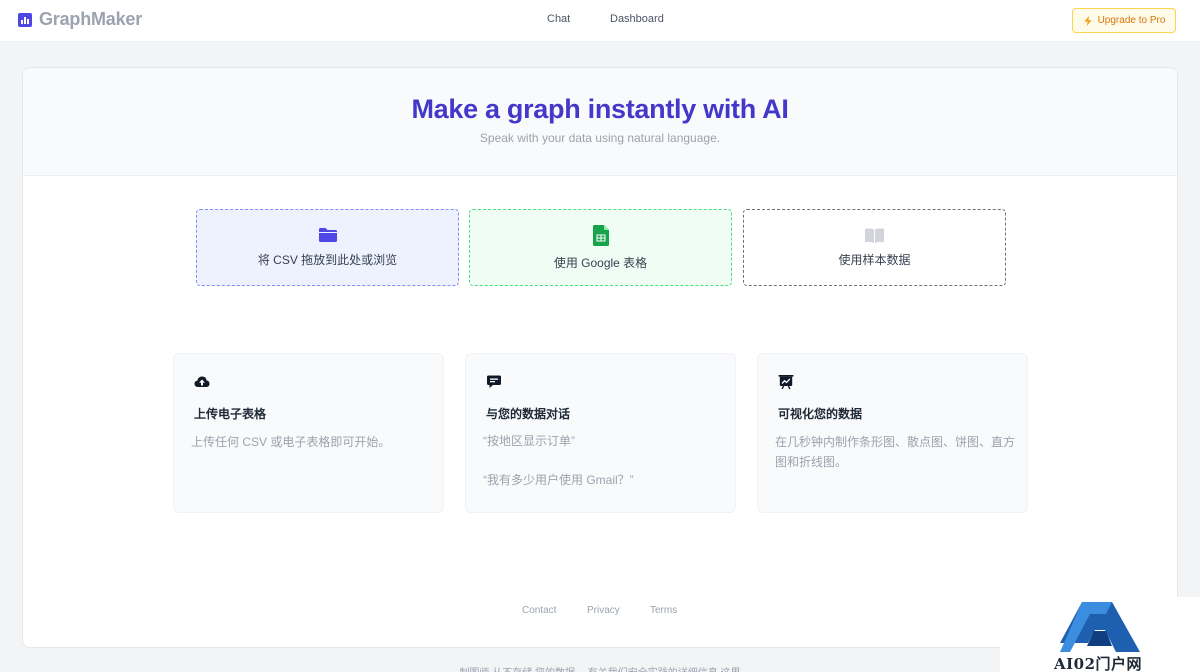 The image size is (1200, 672). What do you see at coordinates (494, 381) in the screenshot?
I see `chat-bubble-icon` at bounding box center [494, 381].